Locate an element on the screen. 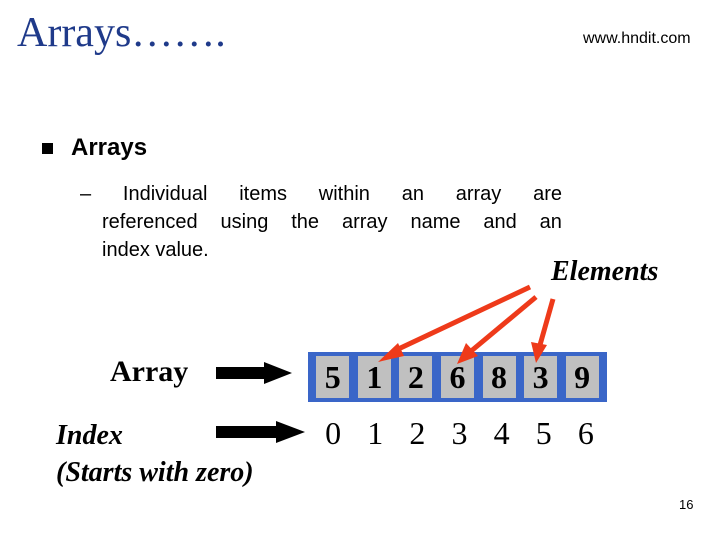  array-label: Array is located at coordinates (149, 371).